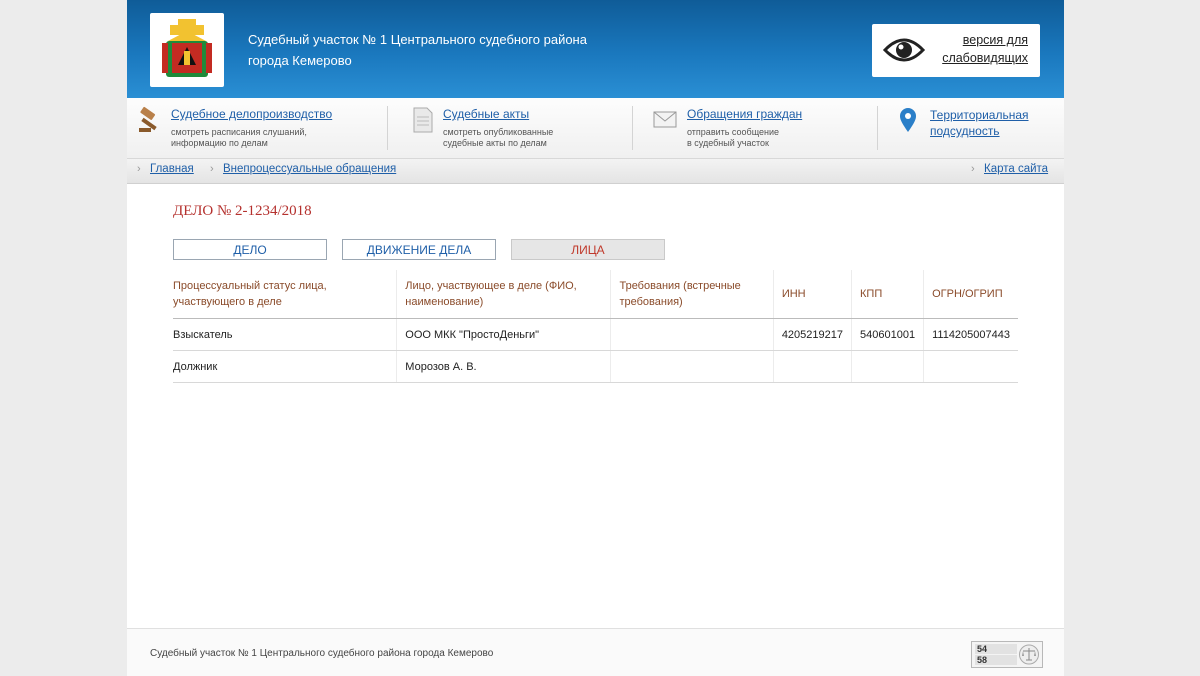  I want to click on envelope-icon, so click(665, 119).